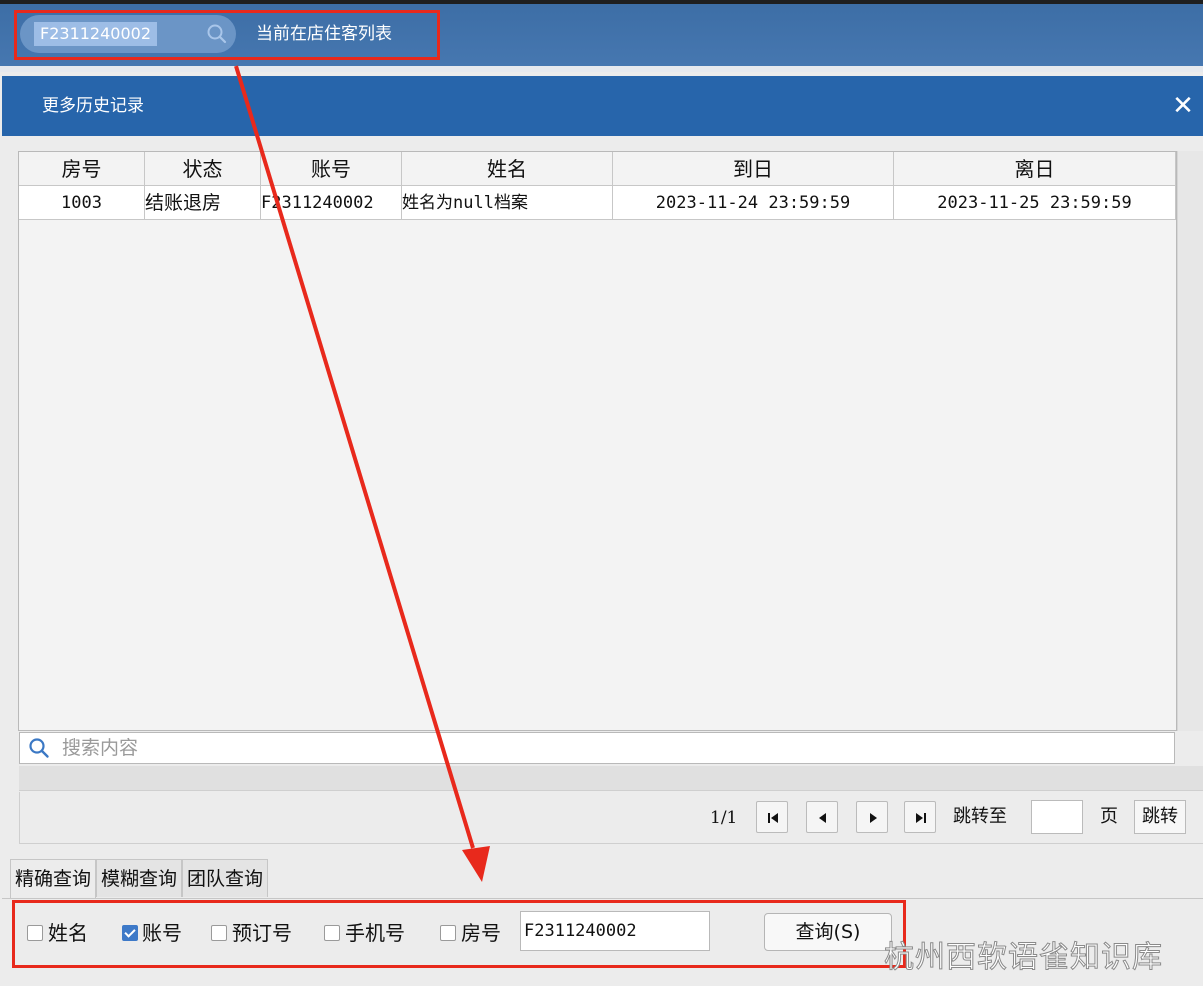 Image resolution: width=1203 pixels, height=986 pixels. I want to click on jump-button: 跳转, so click(1160, 817).